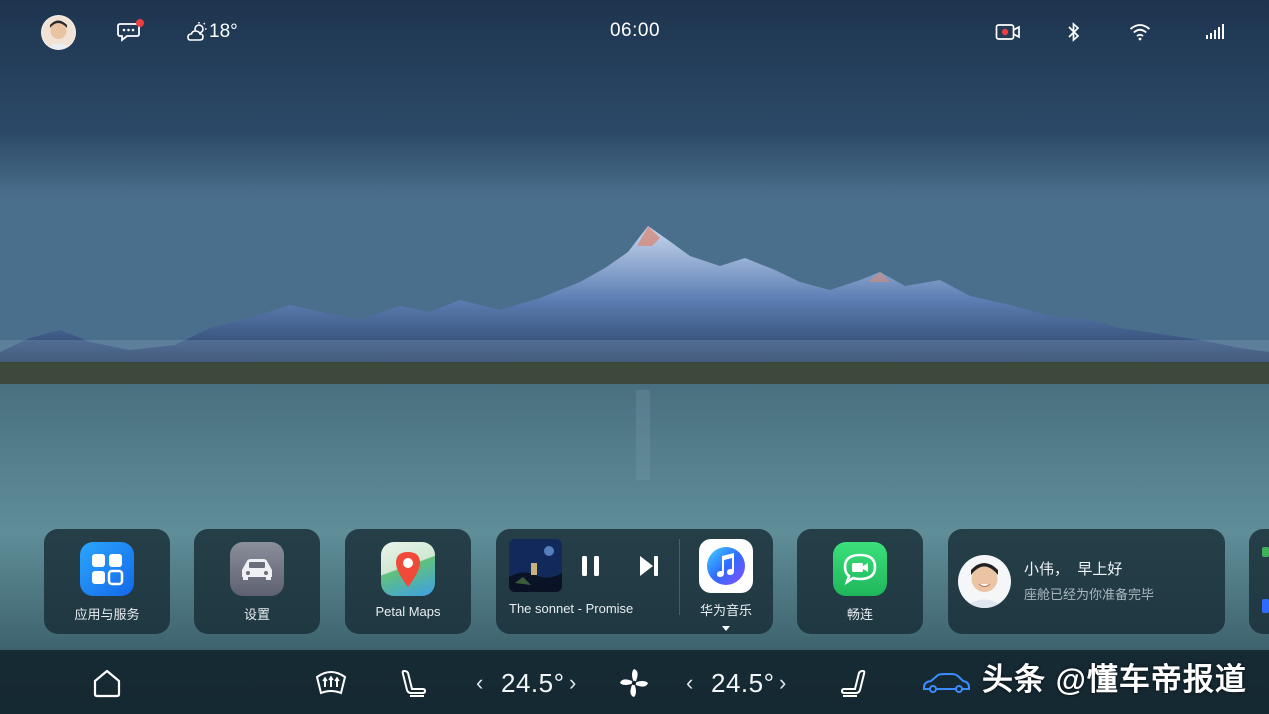 This screenshot has width=1269, height=714. I want to click on seat-heat-right-button, so click(854, 683).